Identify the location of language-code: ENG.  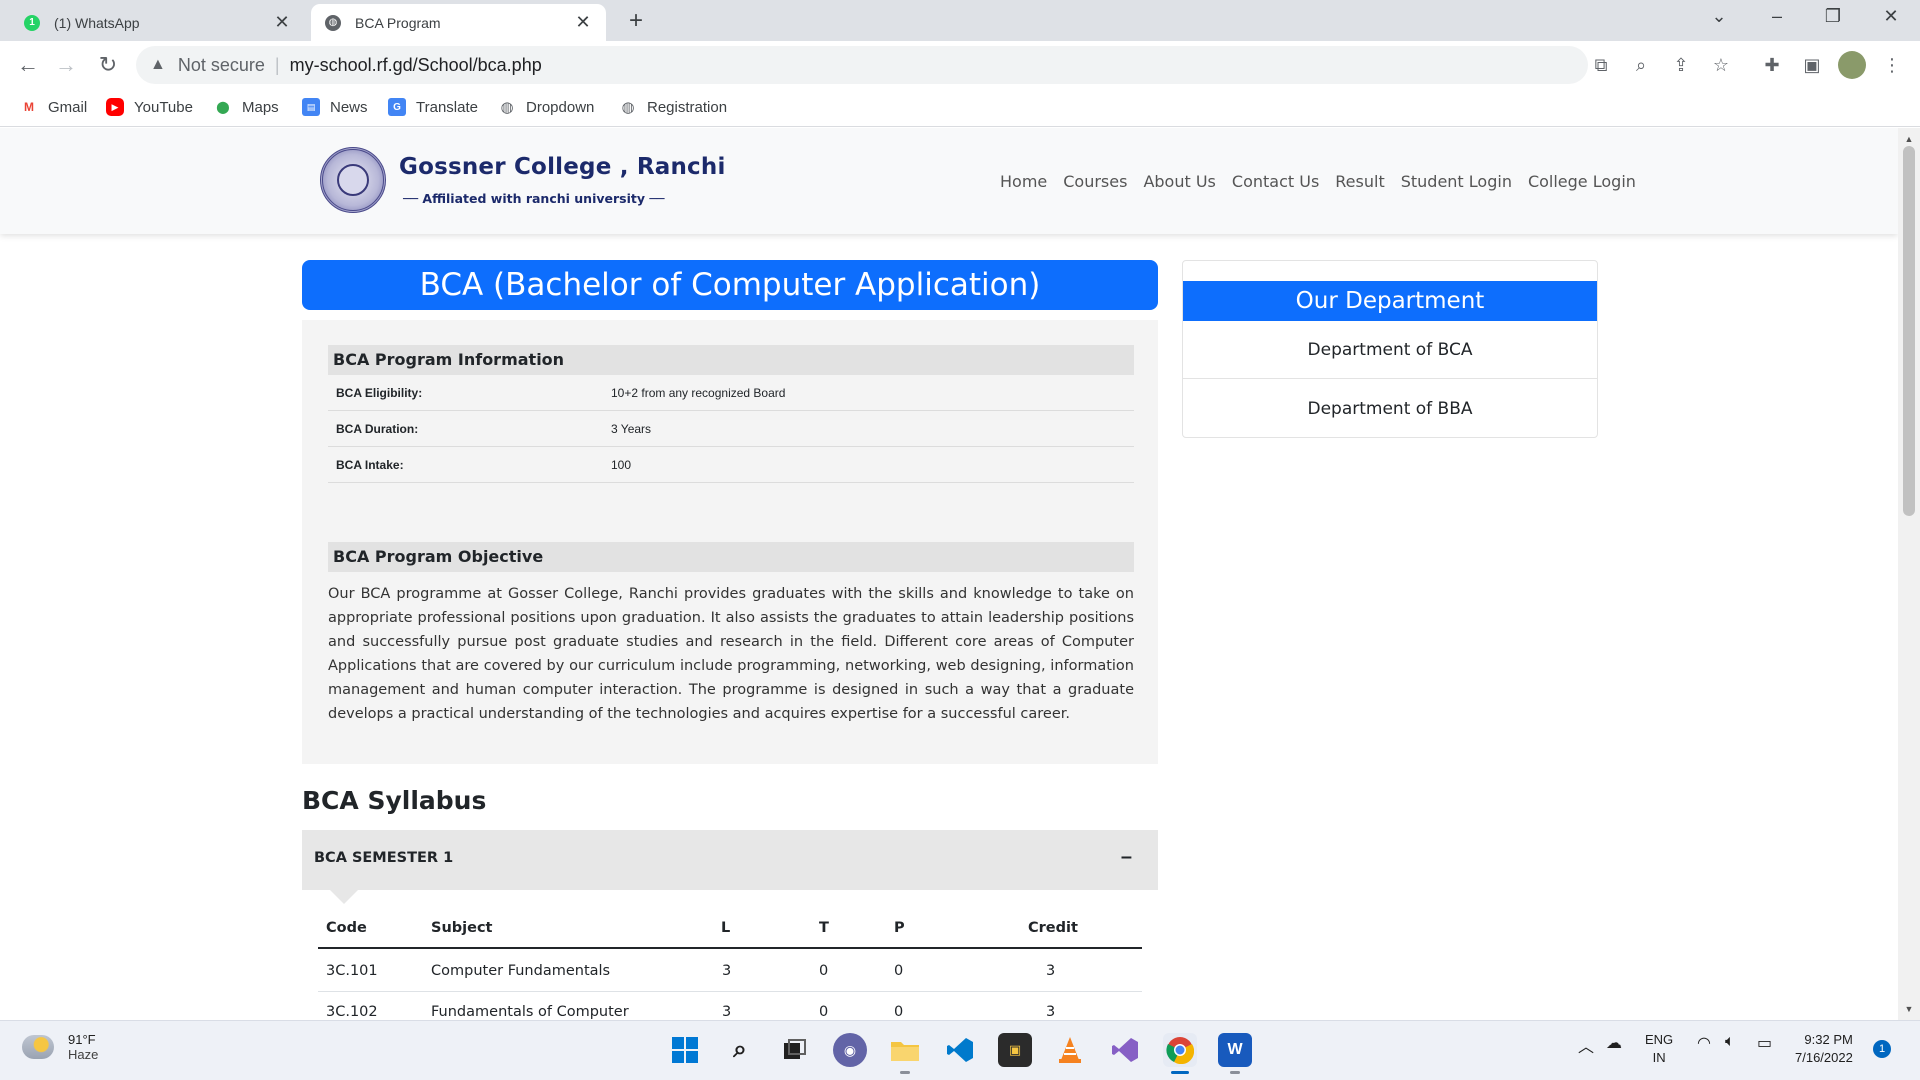
(1659, 1039).